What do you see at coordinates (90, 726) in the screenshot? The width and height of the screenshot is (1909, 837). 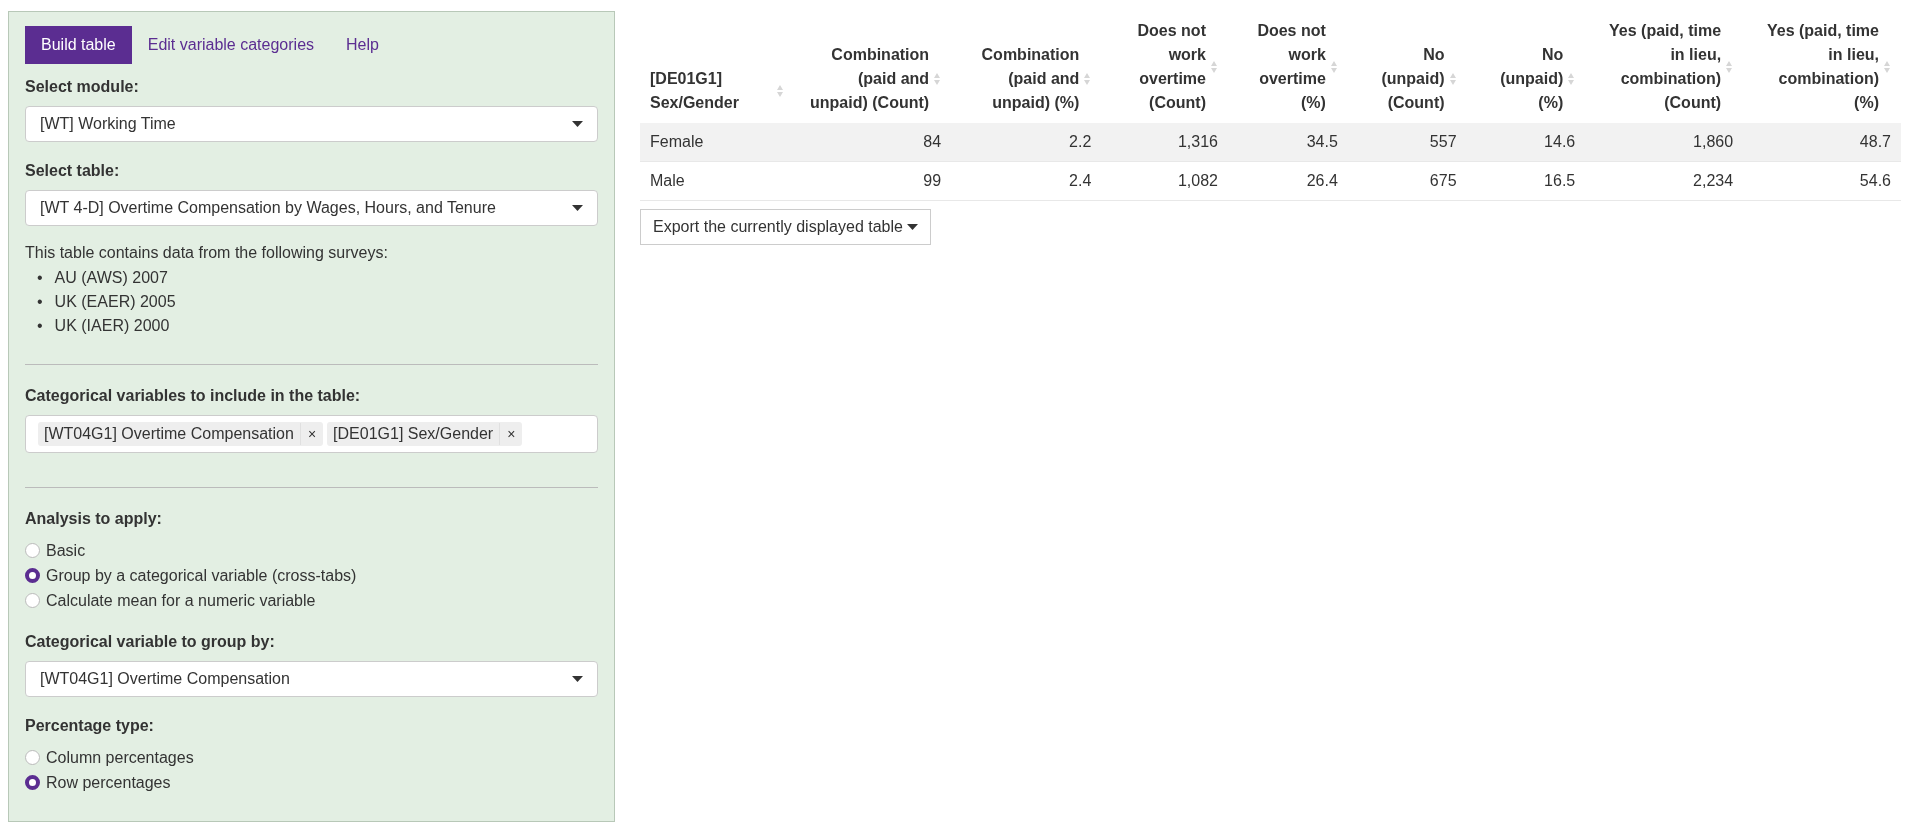 I see `field-label: Percentage type:` at bounding box center [90, 726].